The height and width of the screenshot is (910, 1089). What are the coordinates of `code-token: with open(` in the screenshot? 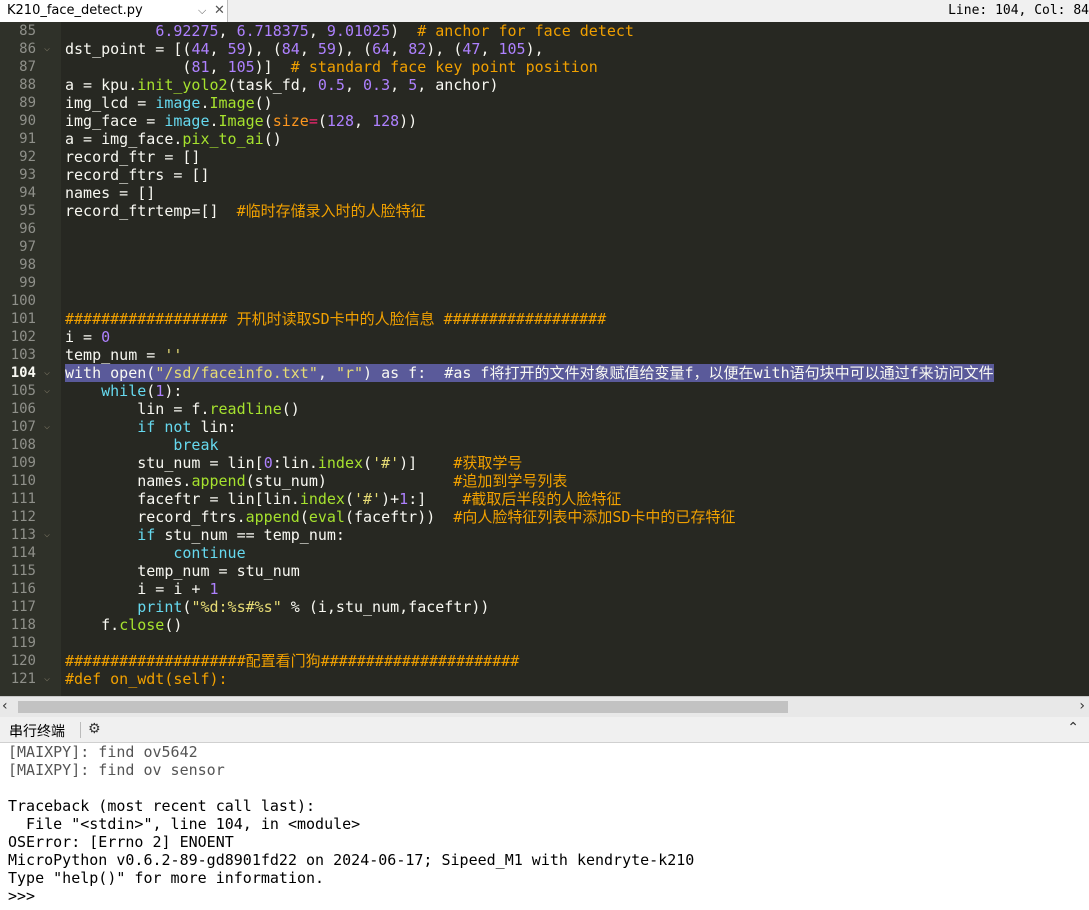 It's located at (110, 373).